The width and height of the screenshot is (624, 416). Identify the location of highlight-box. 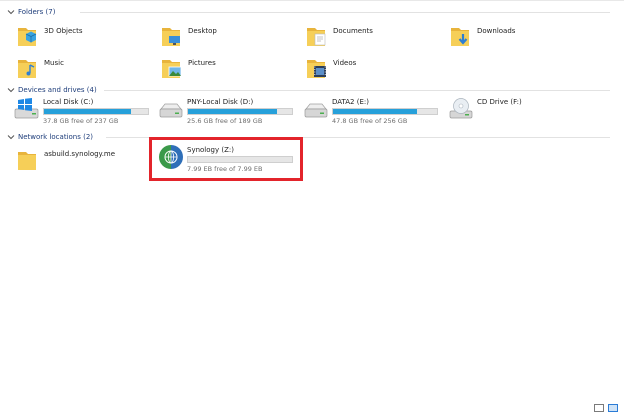
(226, 159).